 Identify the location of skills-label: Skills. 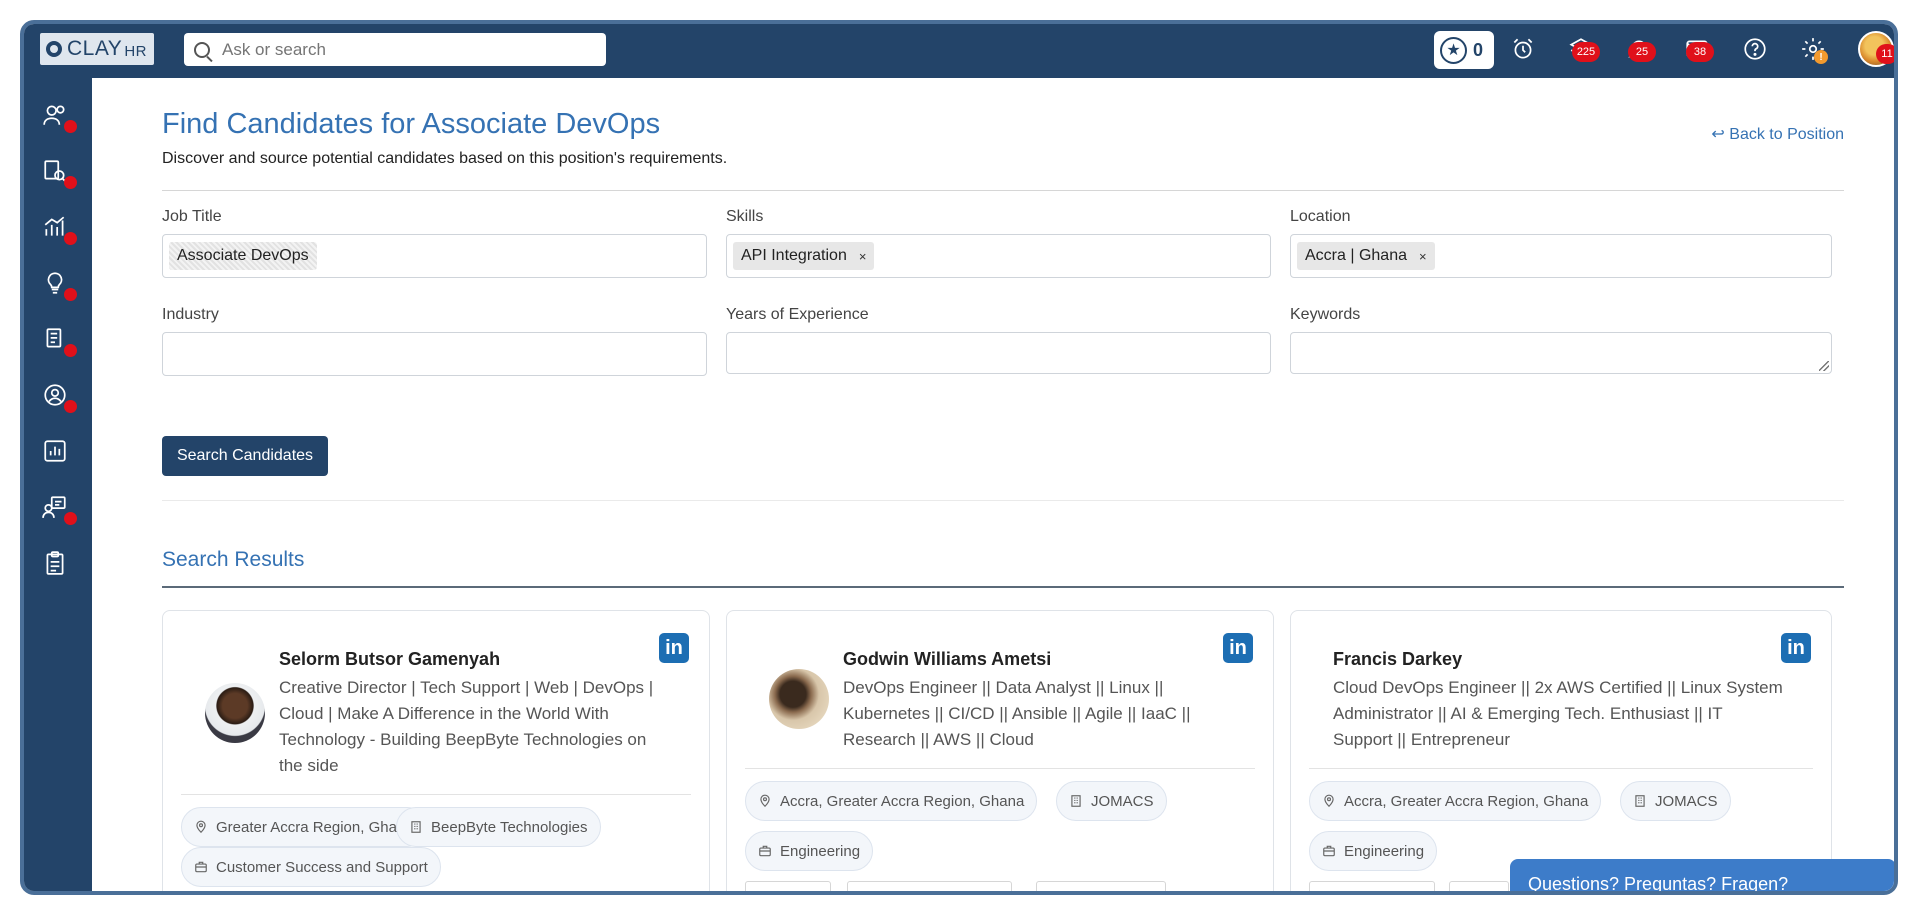
(745, 216).